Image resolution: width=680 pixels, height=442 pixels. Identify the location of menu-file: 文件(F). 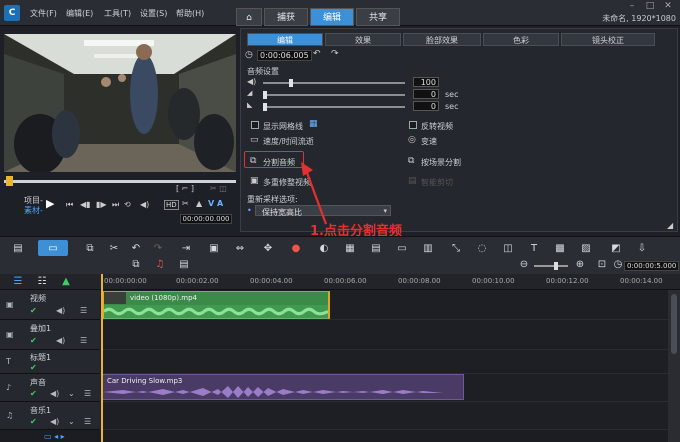
(43, 13).